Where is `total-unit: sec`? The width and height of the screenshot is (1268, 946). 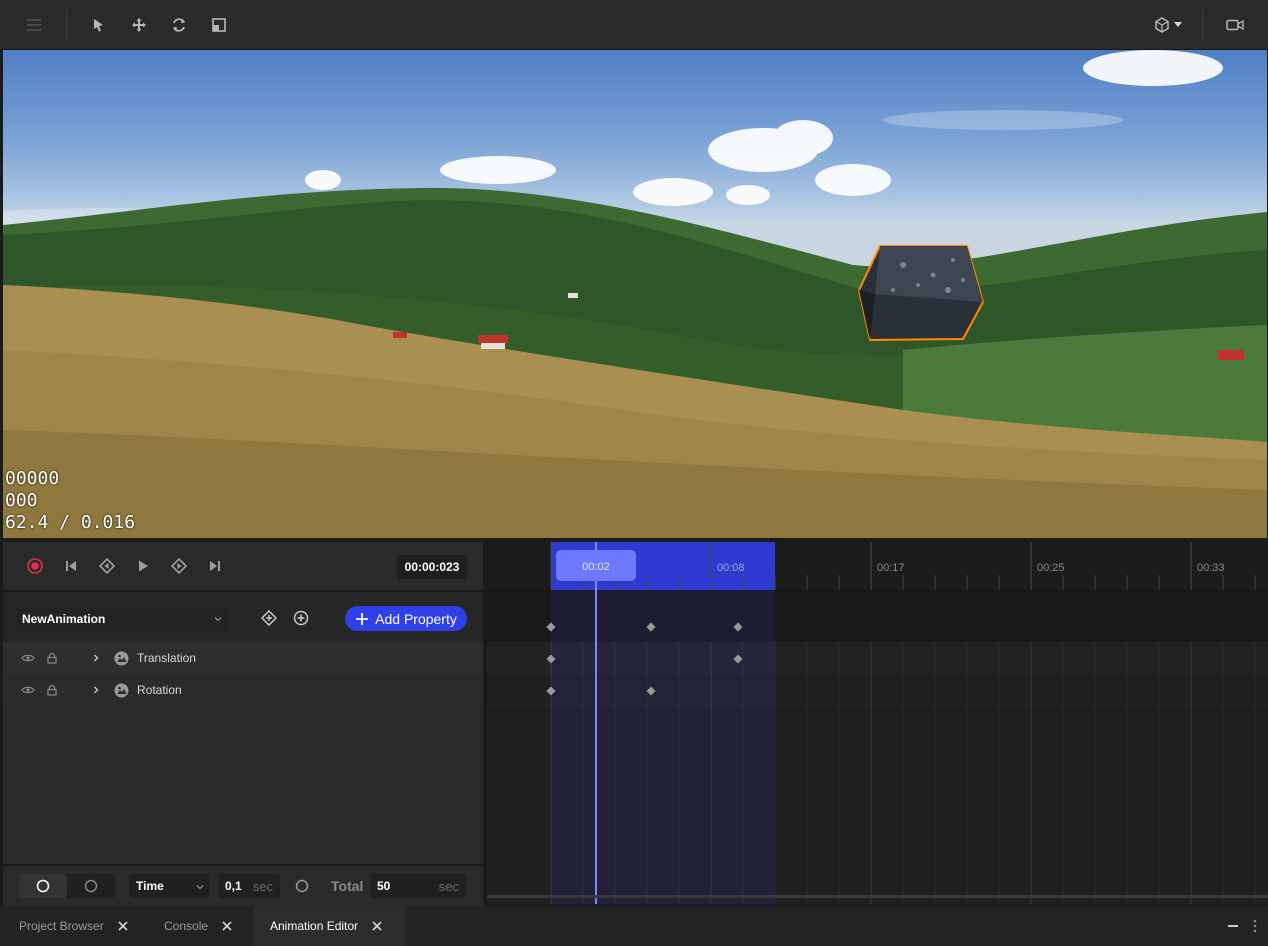
total-unit: sec is located at coordinates (448, 886).